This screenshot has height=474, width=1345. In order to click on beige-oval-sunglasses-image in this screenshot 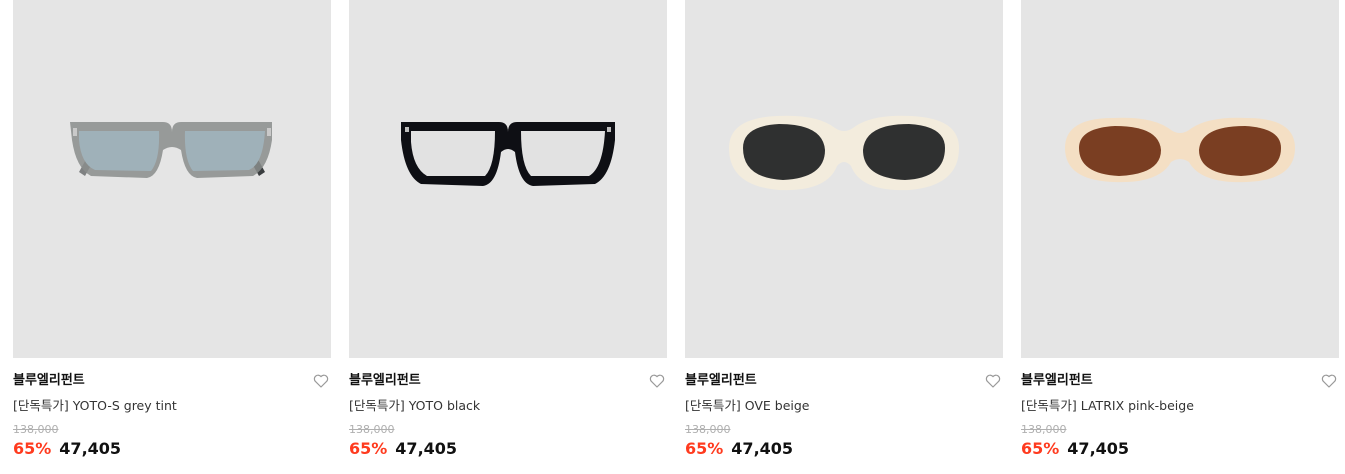, I will do `click(844, 153)`.